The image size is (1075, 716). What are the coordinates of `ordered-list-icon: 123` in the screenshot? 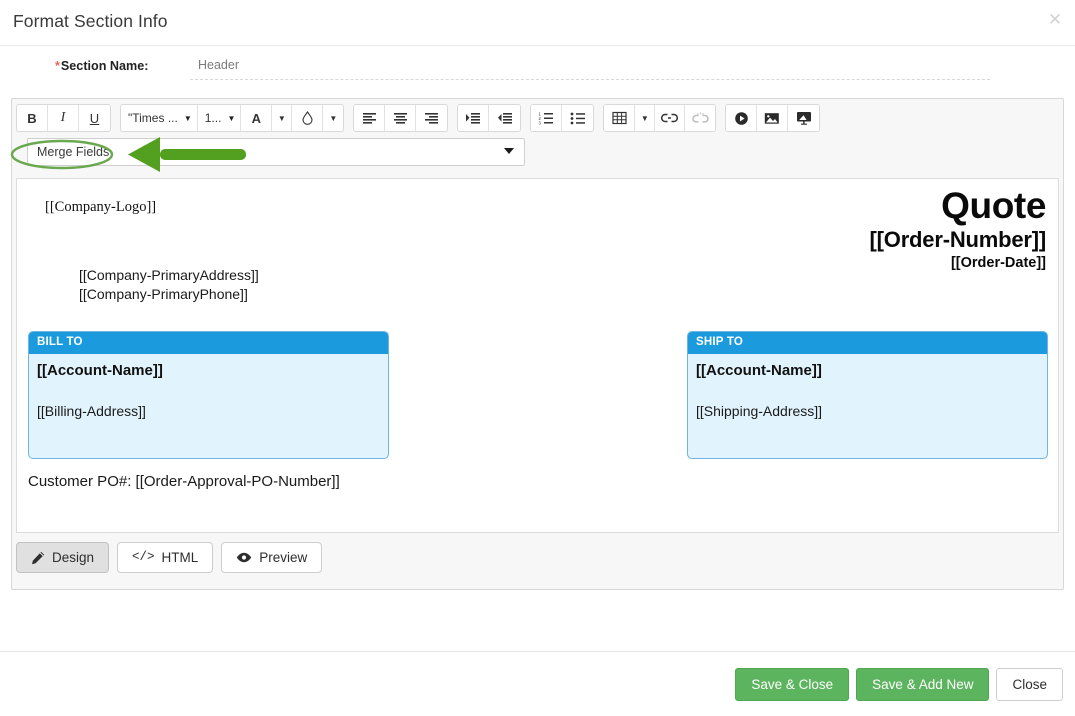 It's located at (546, 118).